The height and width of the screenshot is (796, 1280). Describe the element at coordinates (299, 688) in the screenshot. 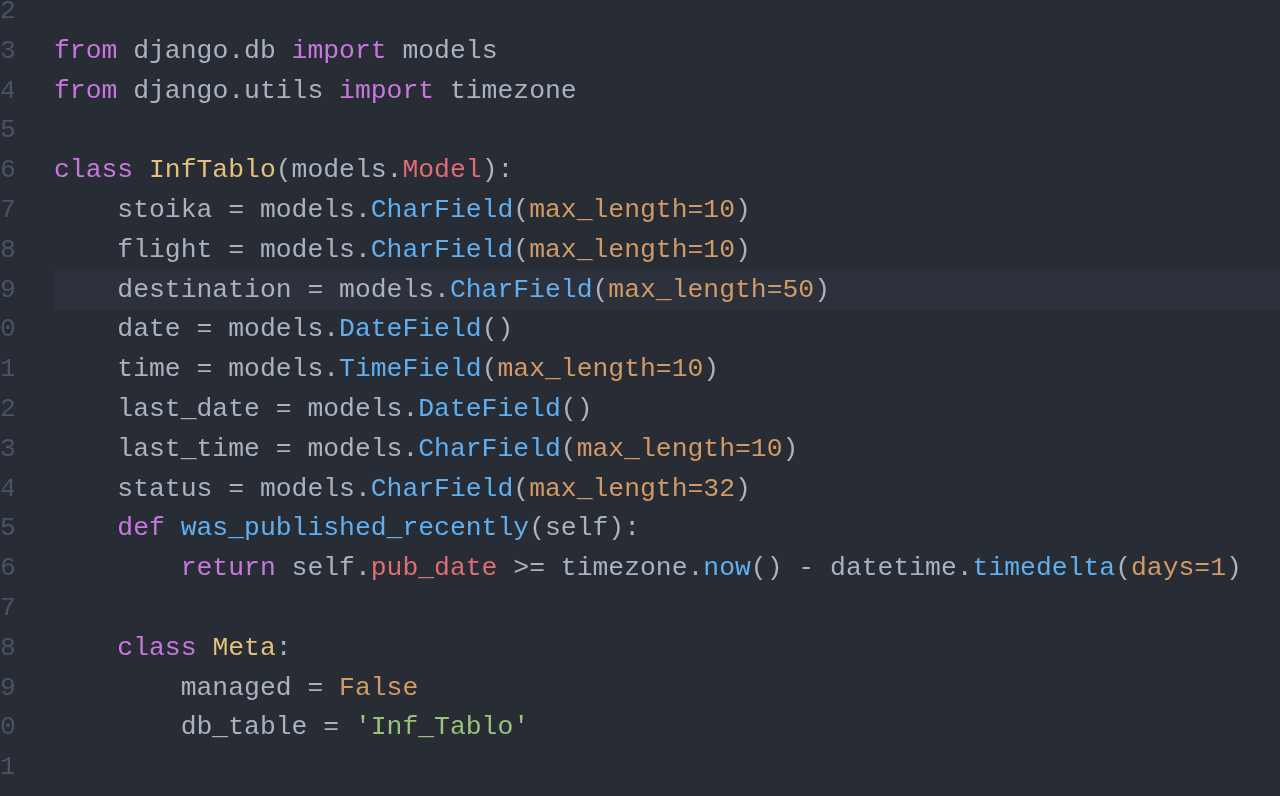

I see `code-line: managed = False` at that location.